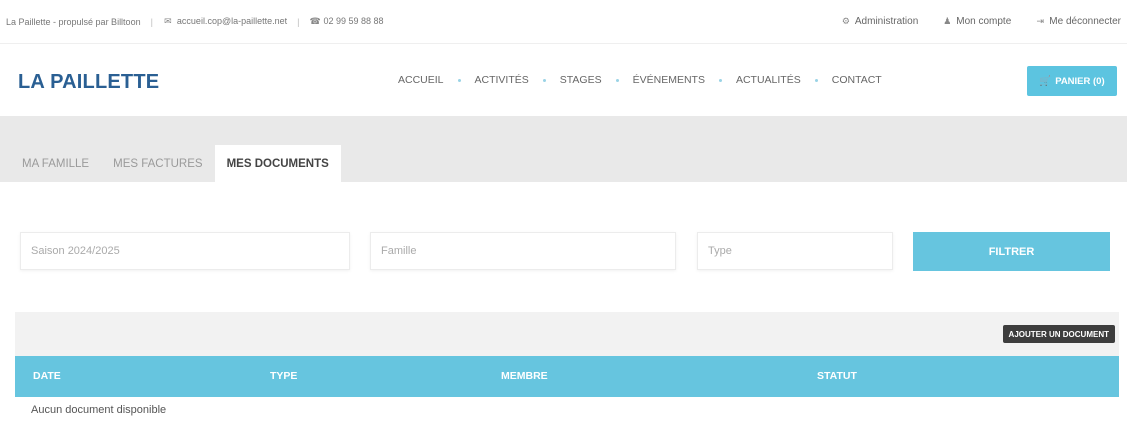  I want to click on email-link: ✉ accueil.cop@la-paillette.net, so click(225, 21).